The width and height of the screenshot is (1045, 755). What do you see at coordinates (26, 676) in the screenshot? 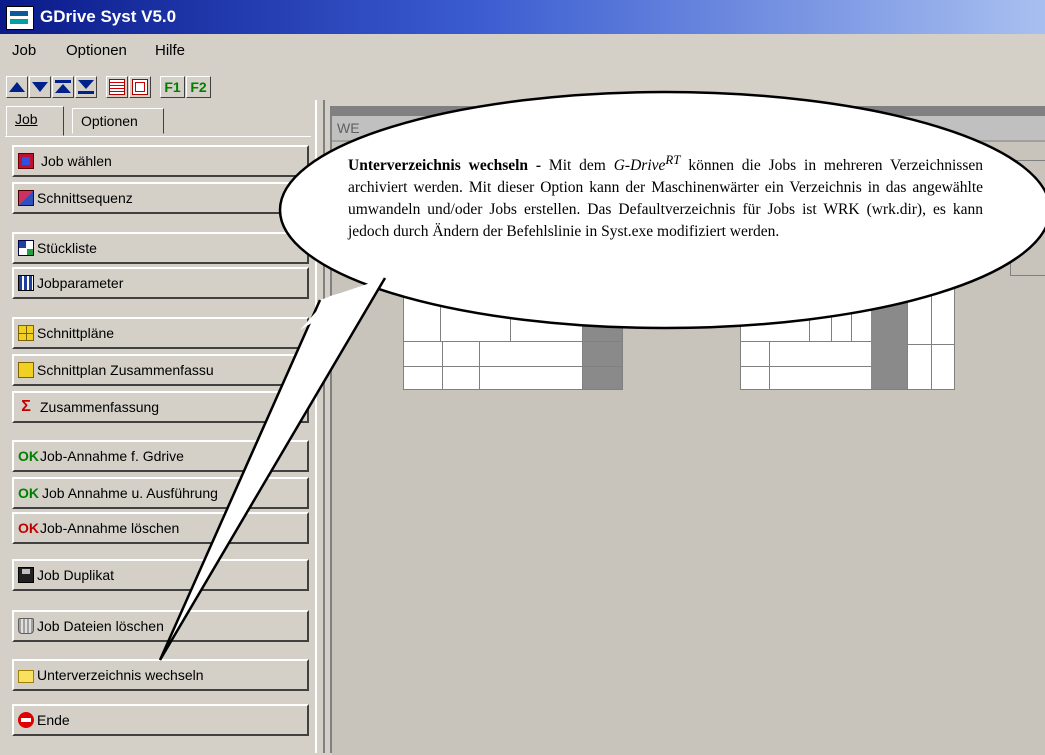
I see `folder-icon` at bounding box center [26, 676].